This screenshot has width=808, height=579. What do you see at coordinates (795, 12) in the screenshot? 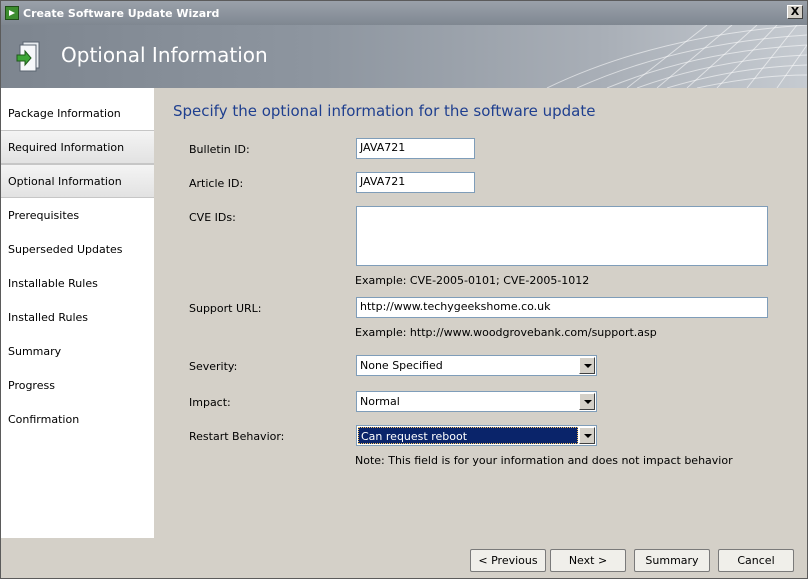
I see `close-button: X` at bounding box center [795, 12].